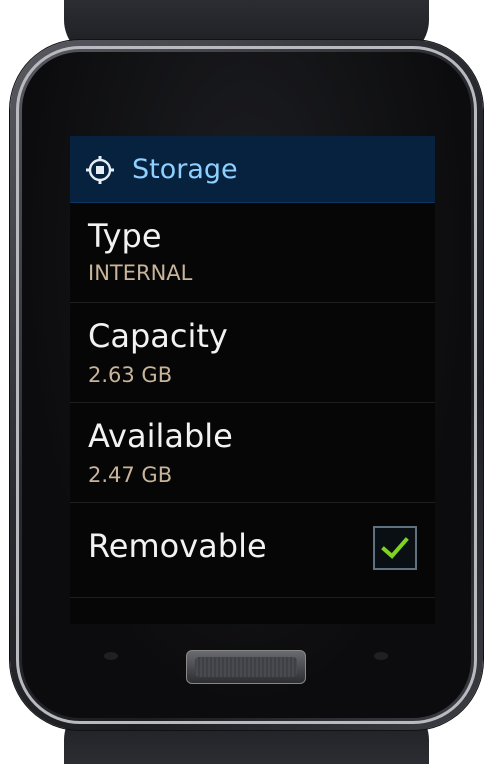  Describe the element at coordinates (252, 253) in the screenshot. I see `list-item-type: Type INTERNAL` at that location.